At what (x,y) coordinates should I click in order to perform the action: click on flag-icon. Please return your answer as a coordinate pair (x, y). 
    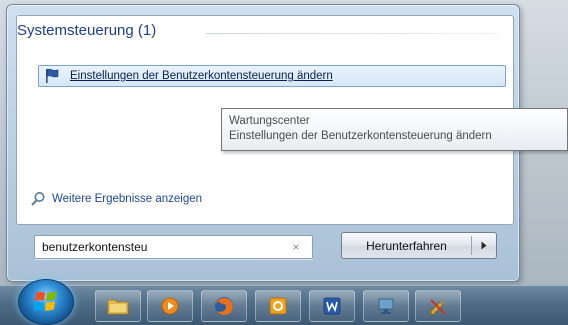
    Looking at the image, I should click on (55, 76).